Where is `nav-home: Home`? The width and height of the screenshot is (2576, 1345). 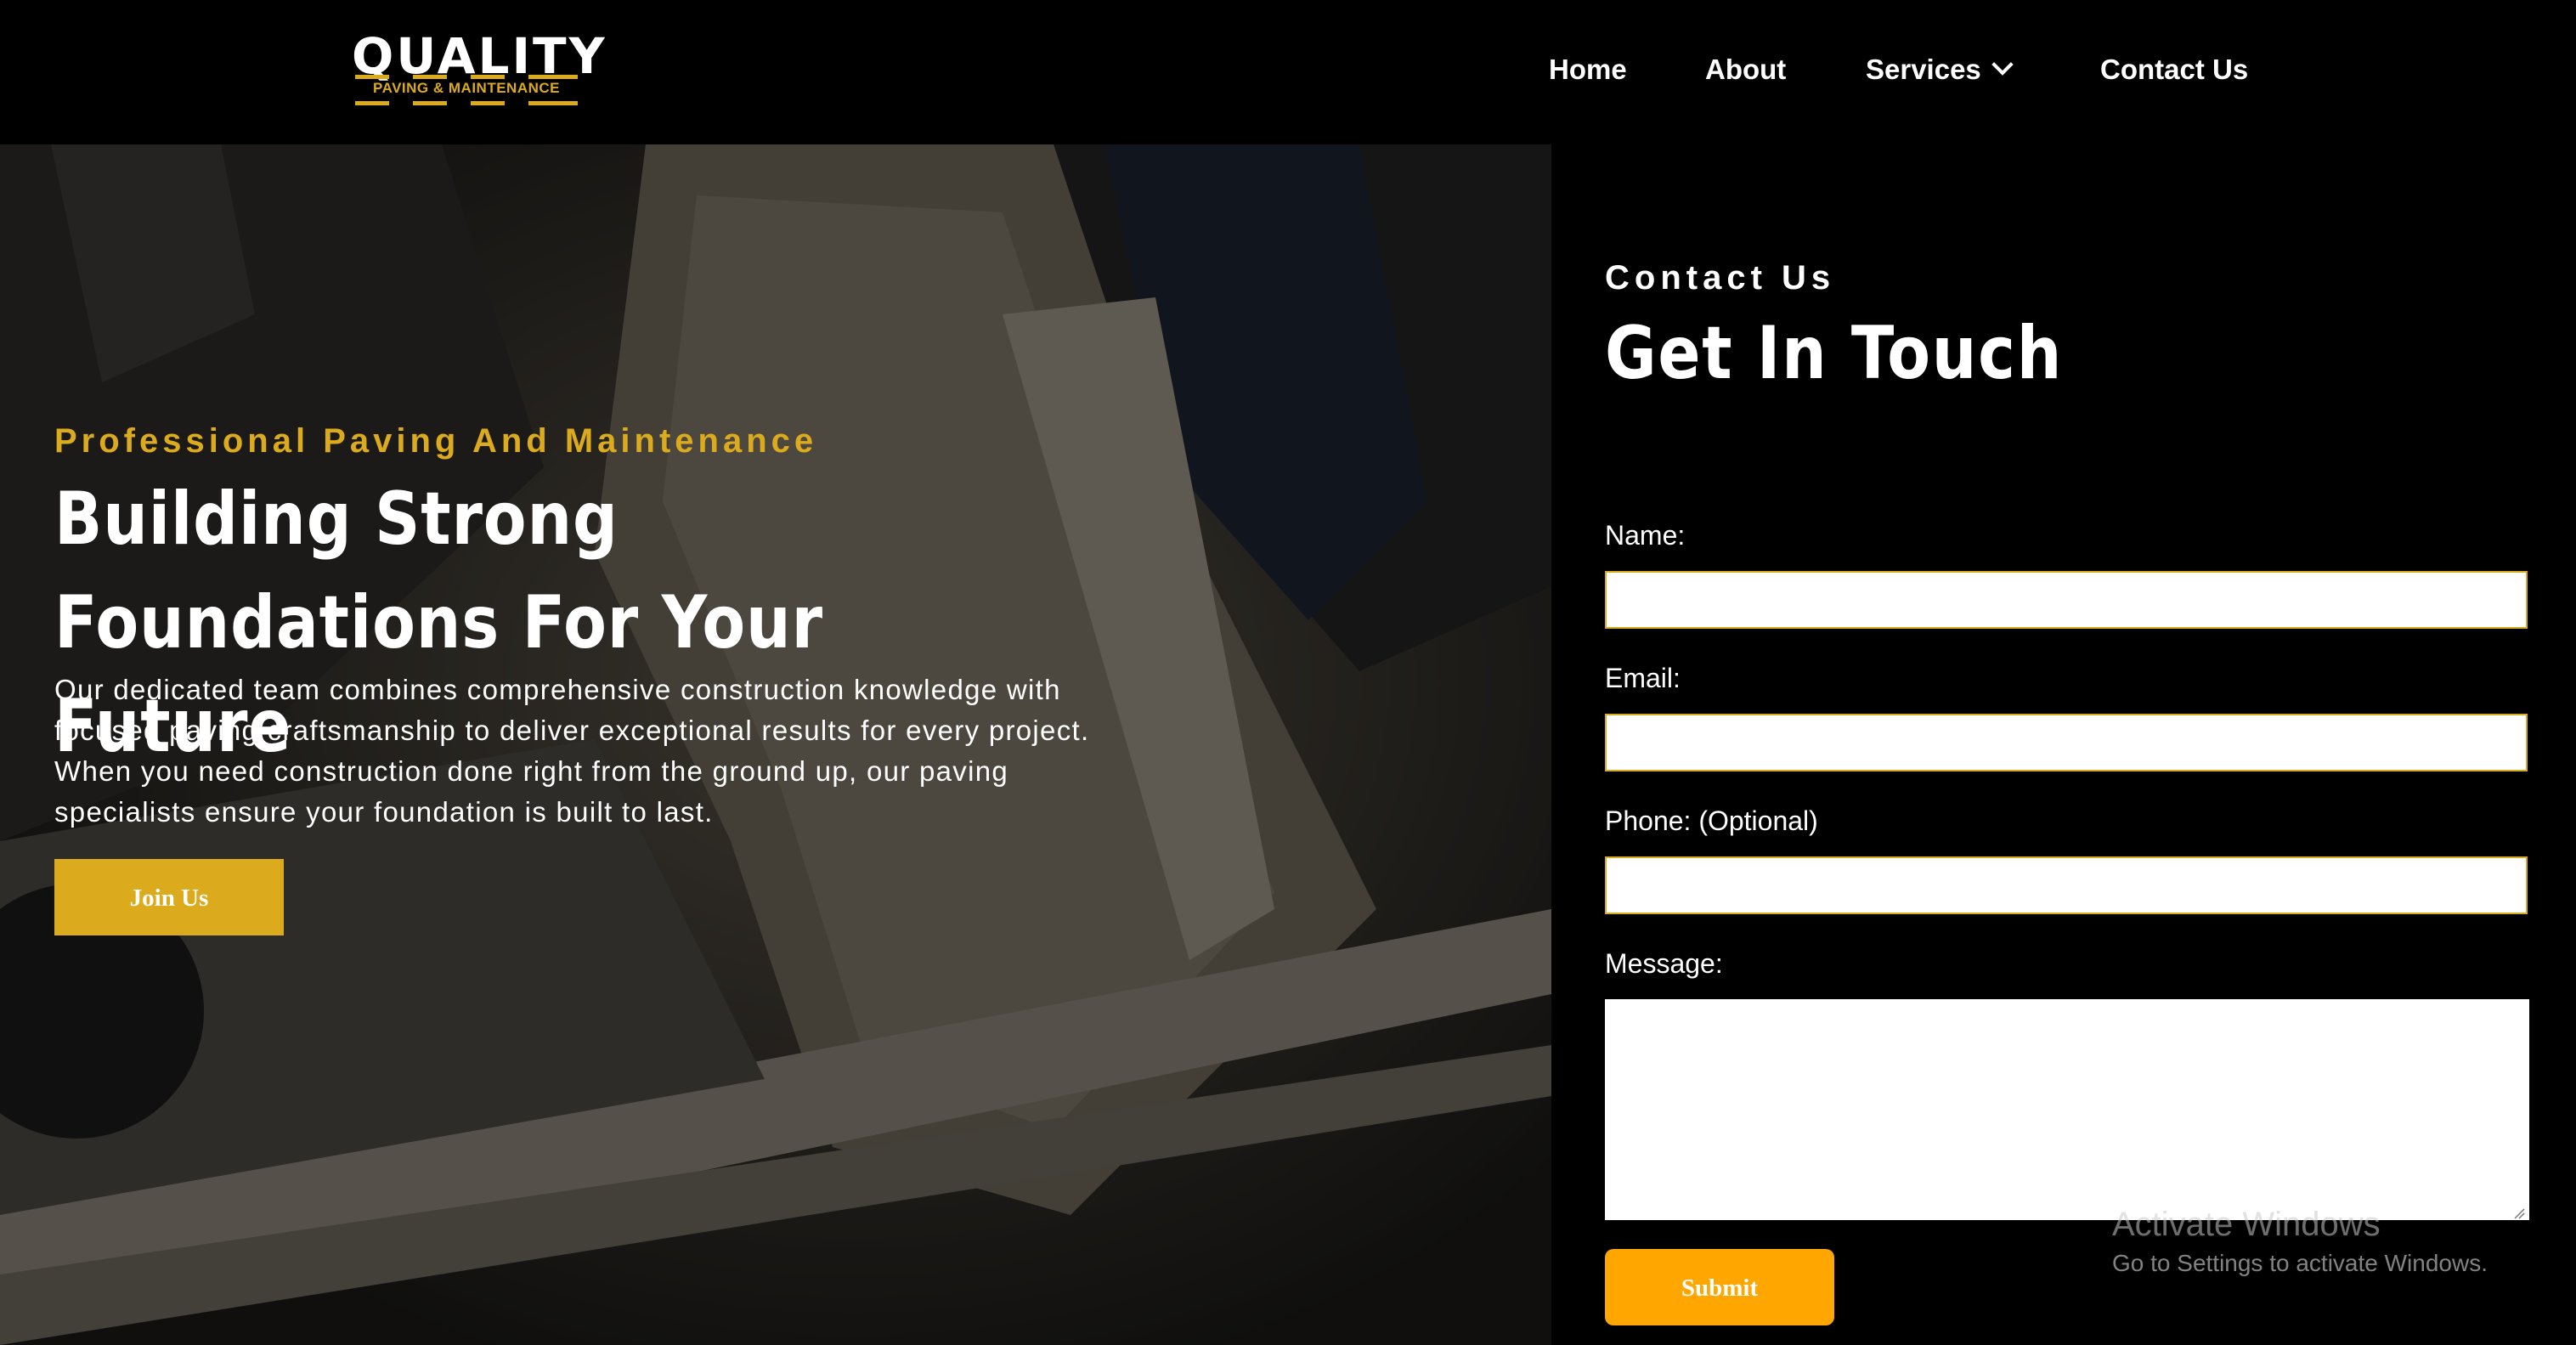
nav-home: Home is located at coordinates (1588, 70).